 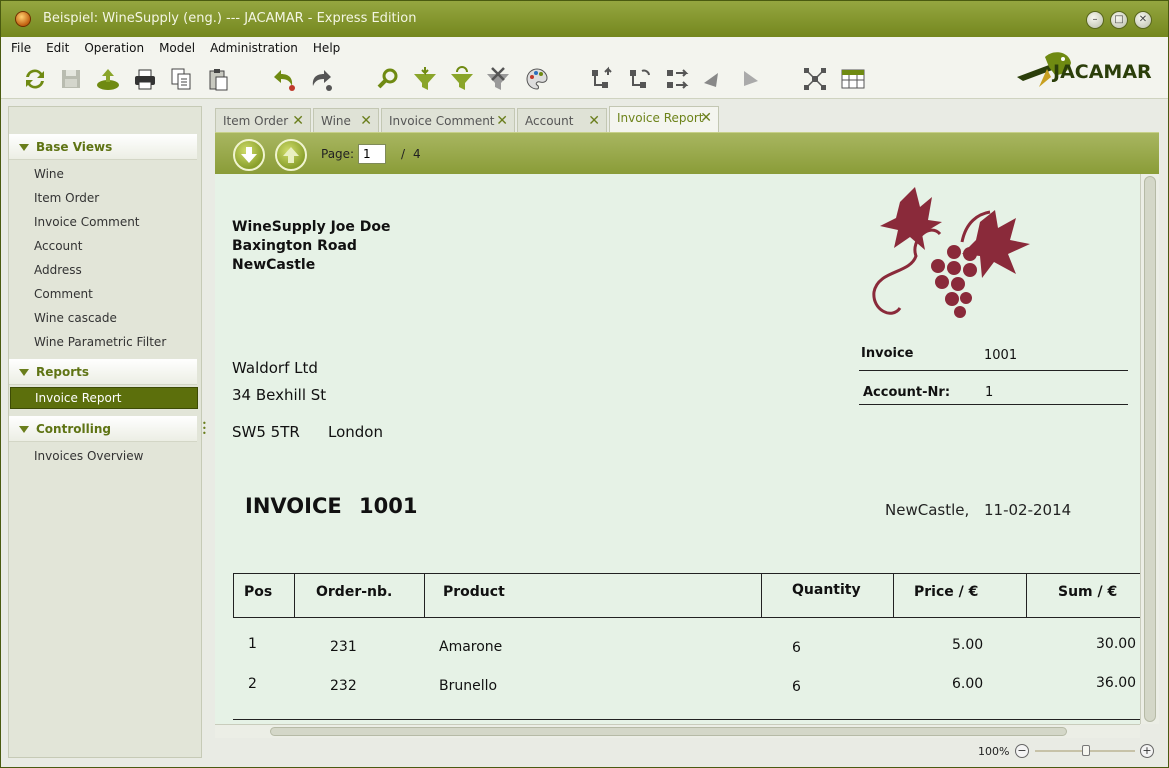 I want to click on network-icon, so click(x=815, y=79).